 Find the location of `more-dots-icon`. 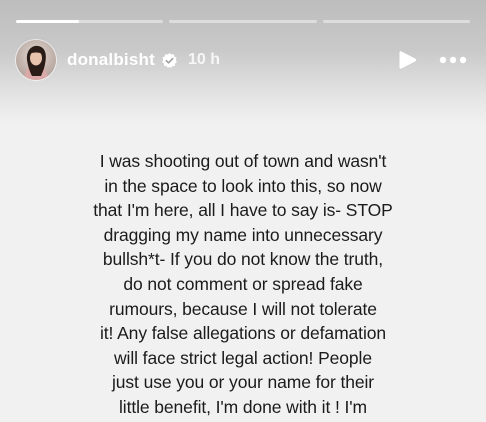

more-dots-icon is located at coordinates (453, 60).